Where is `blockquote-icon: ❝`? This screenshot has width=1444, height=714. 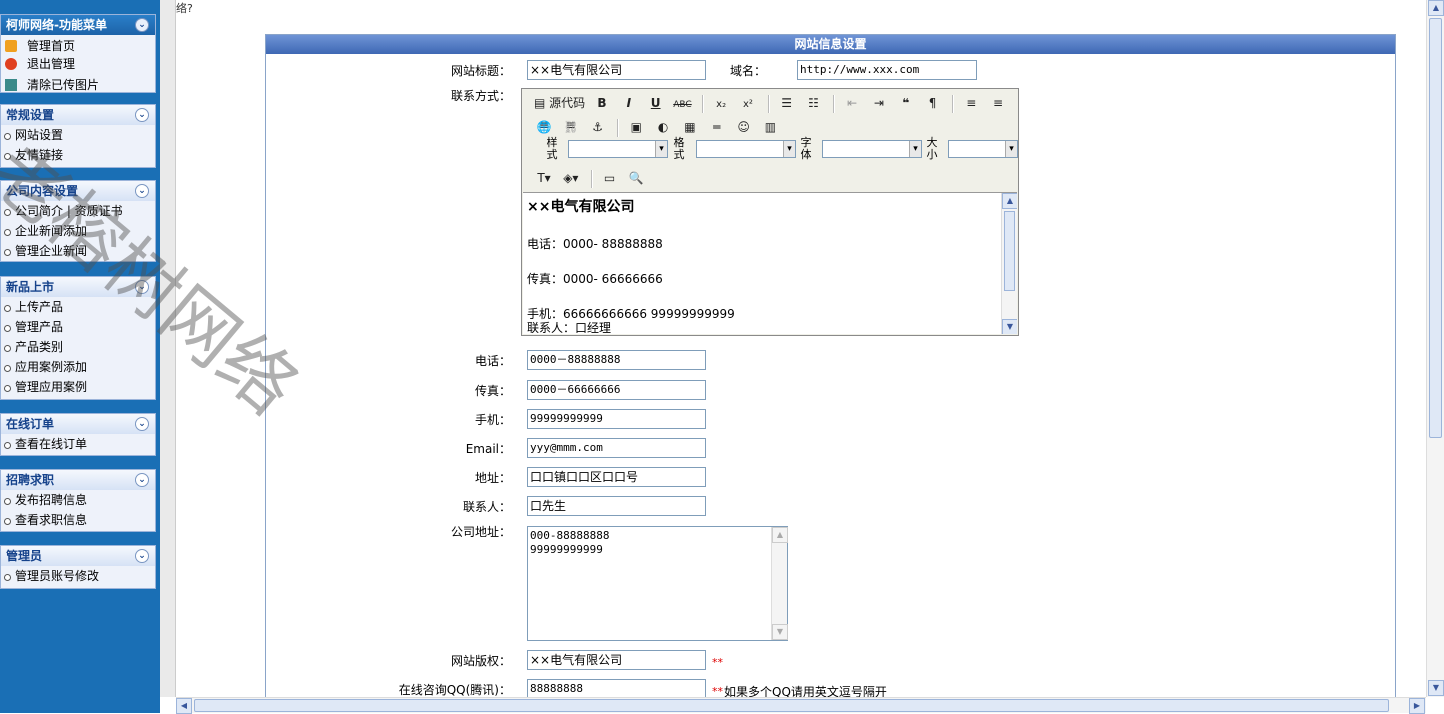 blockquote-icon: ❝ is located at coordinates (906, 103).